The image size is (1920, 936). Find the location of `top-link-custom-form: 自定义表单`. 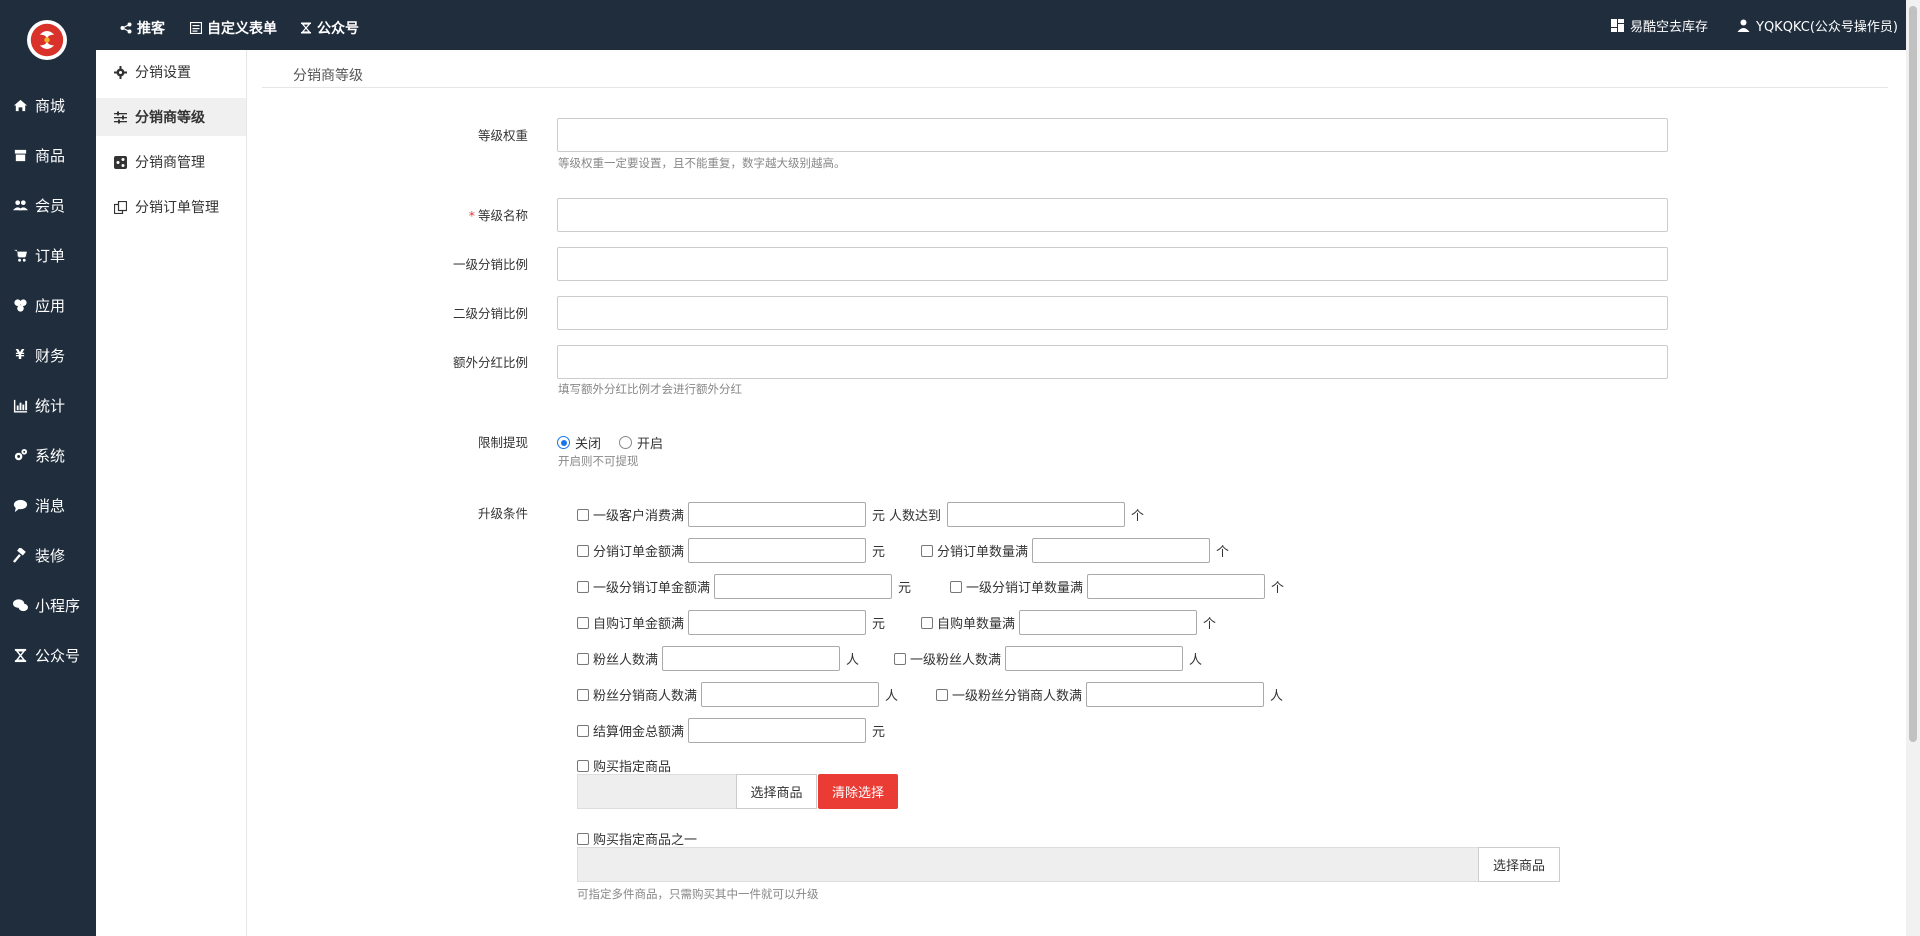

top-link-custom-form: 自定义表单 is located at coordinates (233, 28).